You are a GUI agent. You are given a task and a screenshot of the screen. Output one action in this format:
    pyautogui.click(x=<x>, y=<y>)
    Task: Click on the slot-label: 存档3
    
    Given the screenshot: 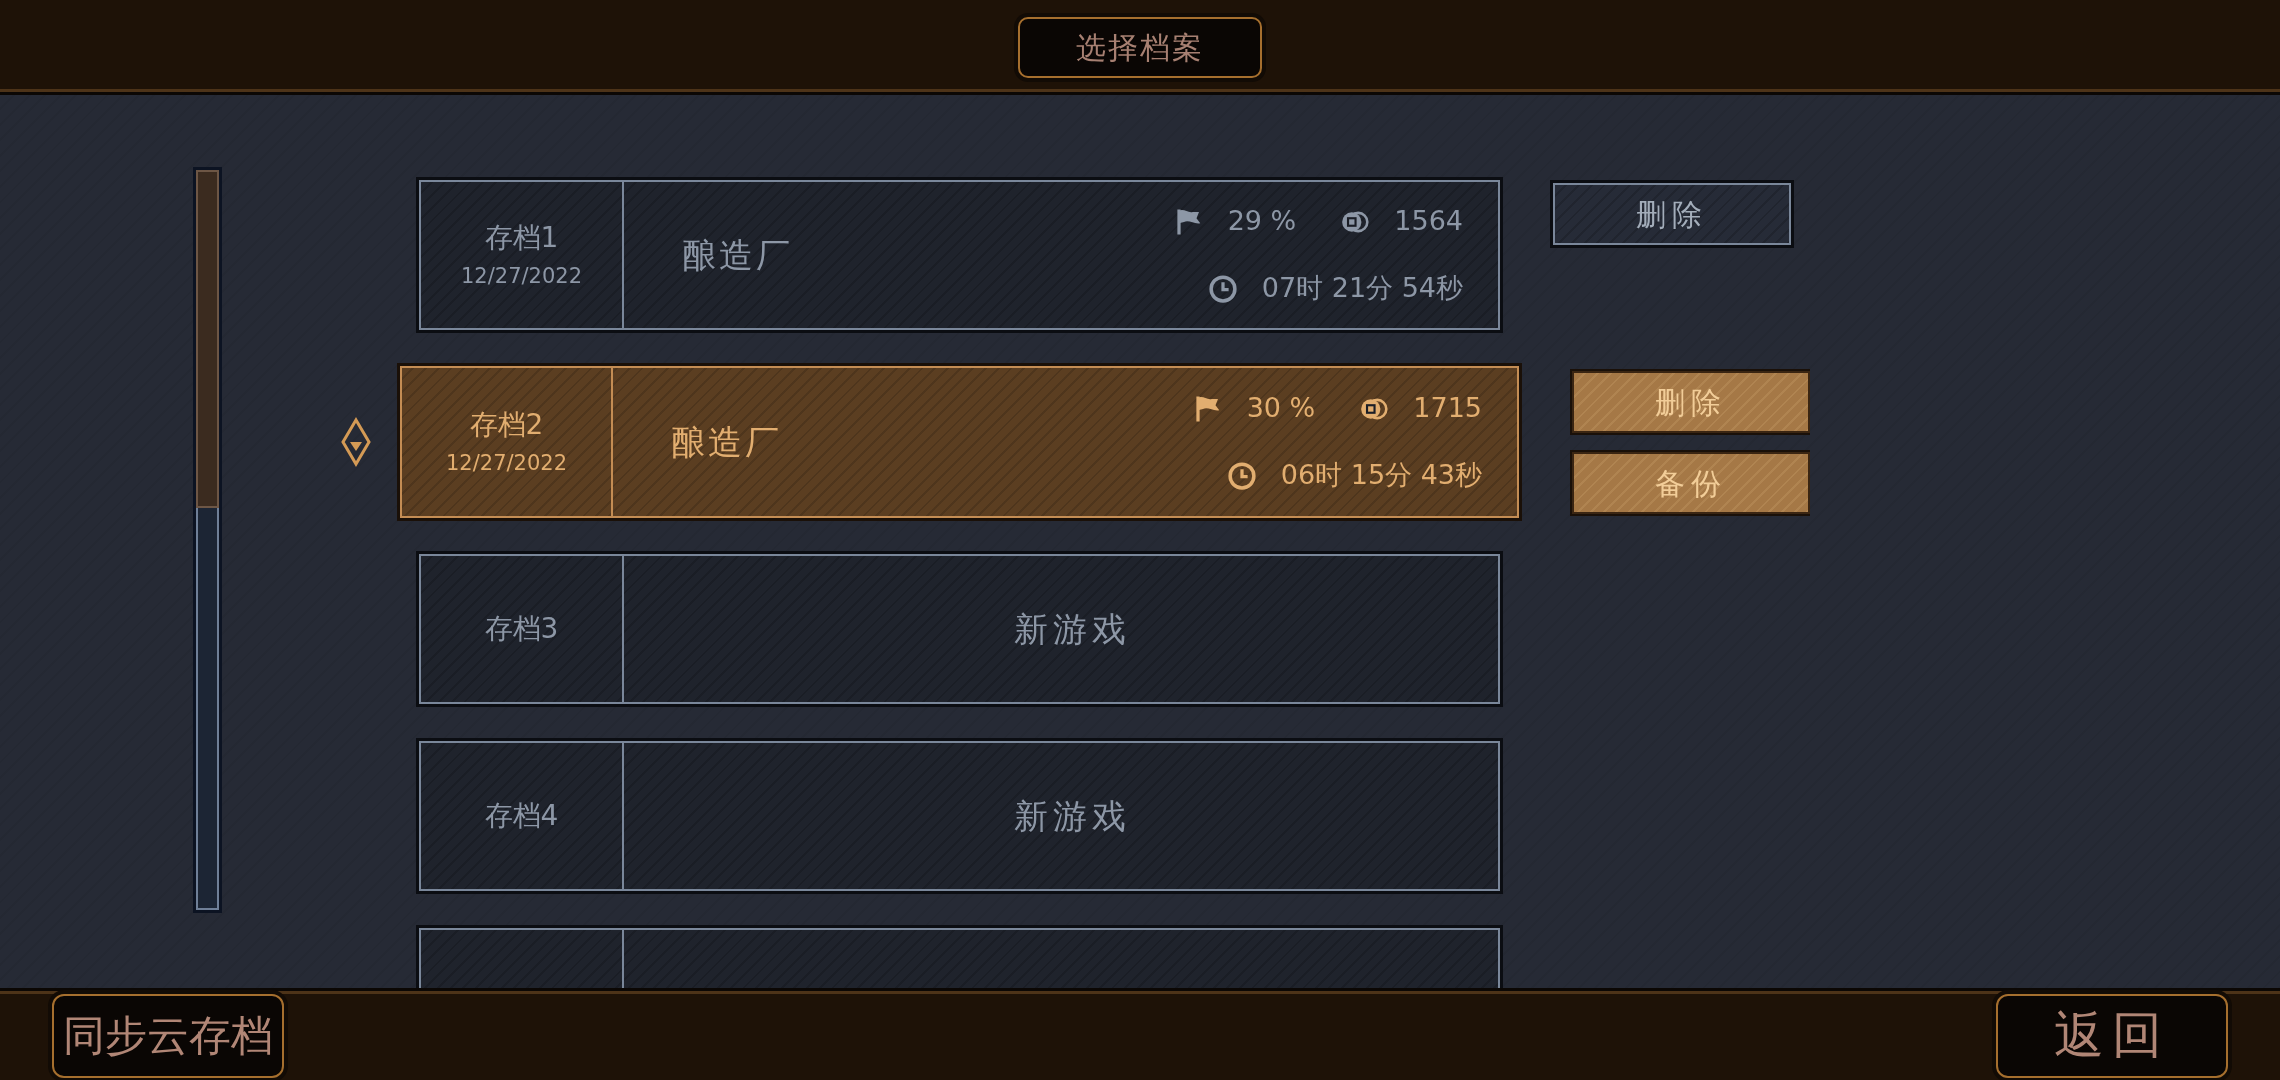 What is the action you would take?
    pyautogui.click(x=521, y=629)
    